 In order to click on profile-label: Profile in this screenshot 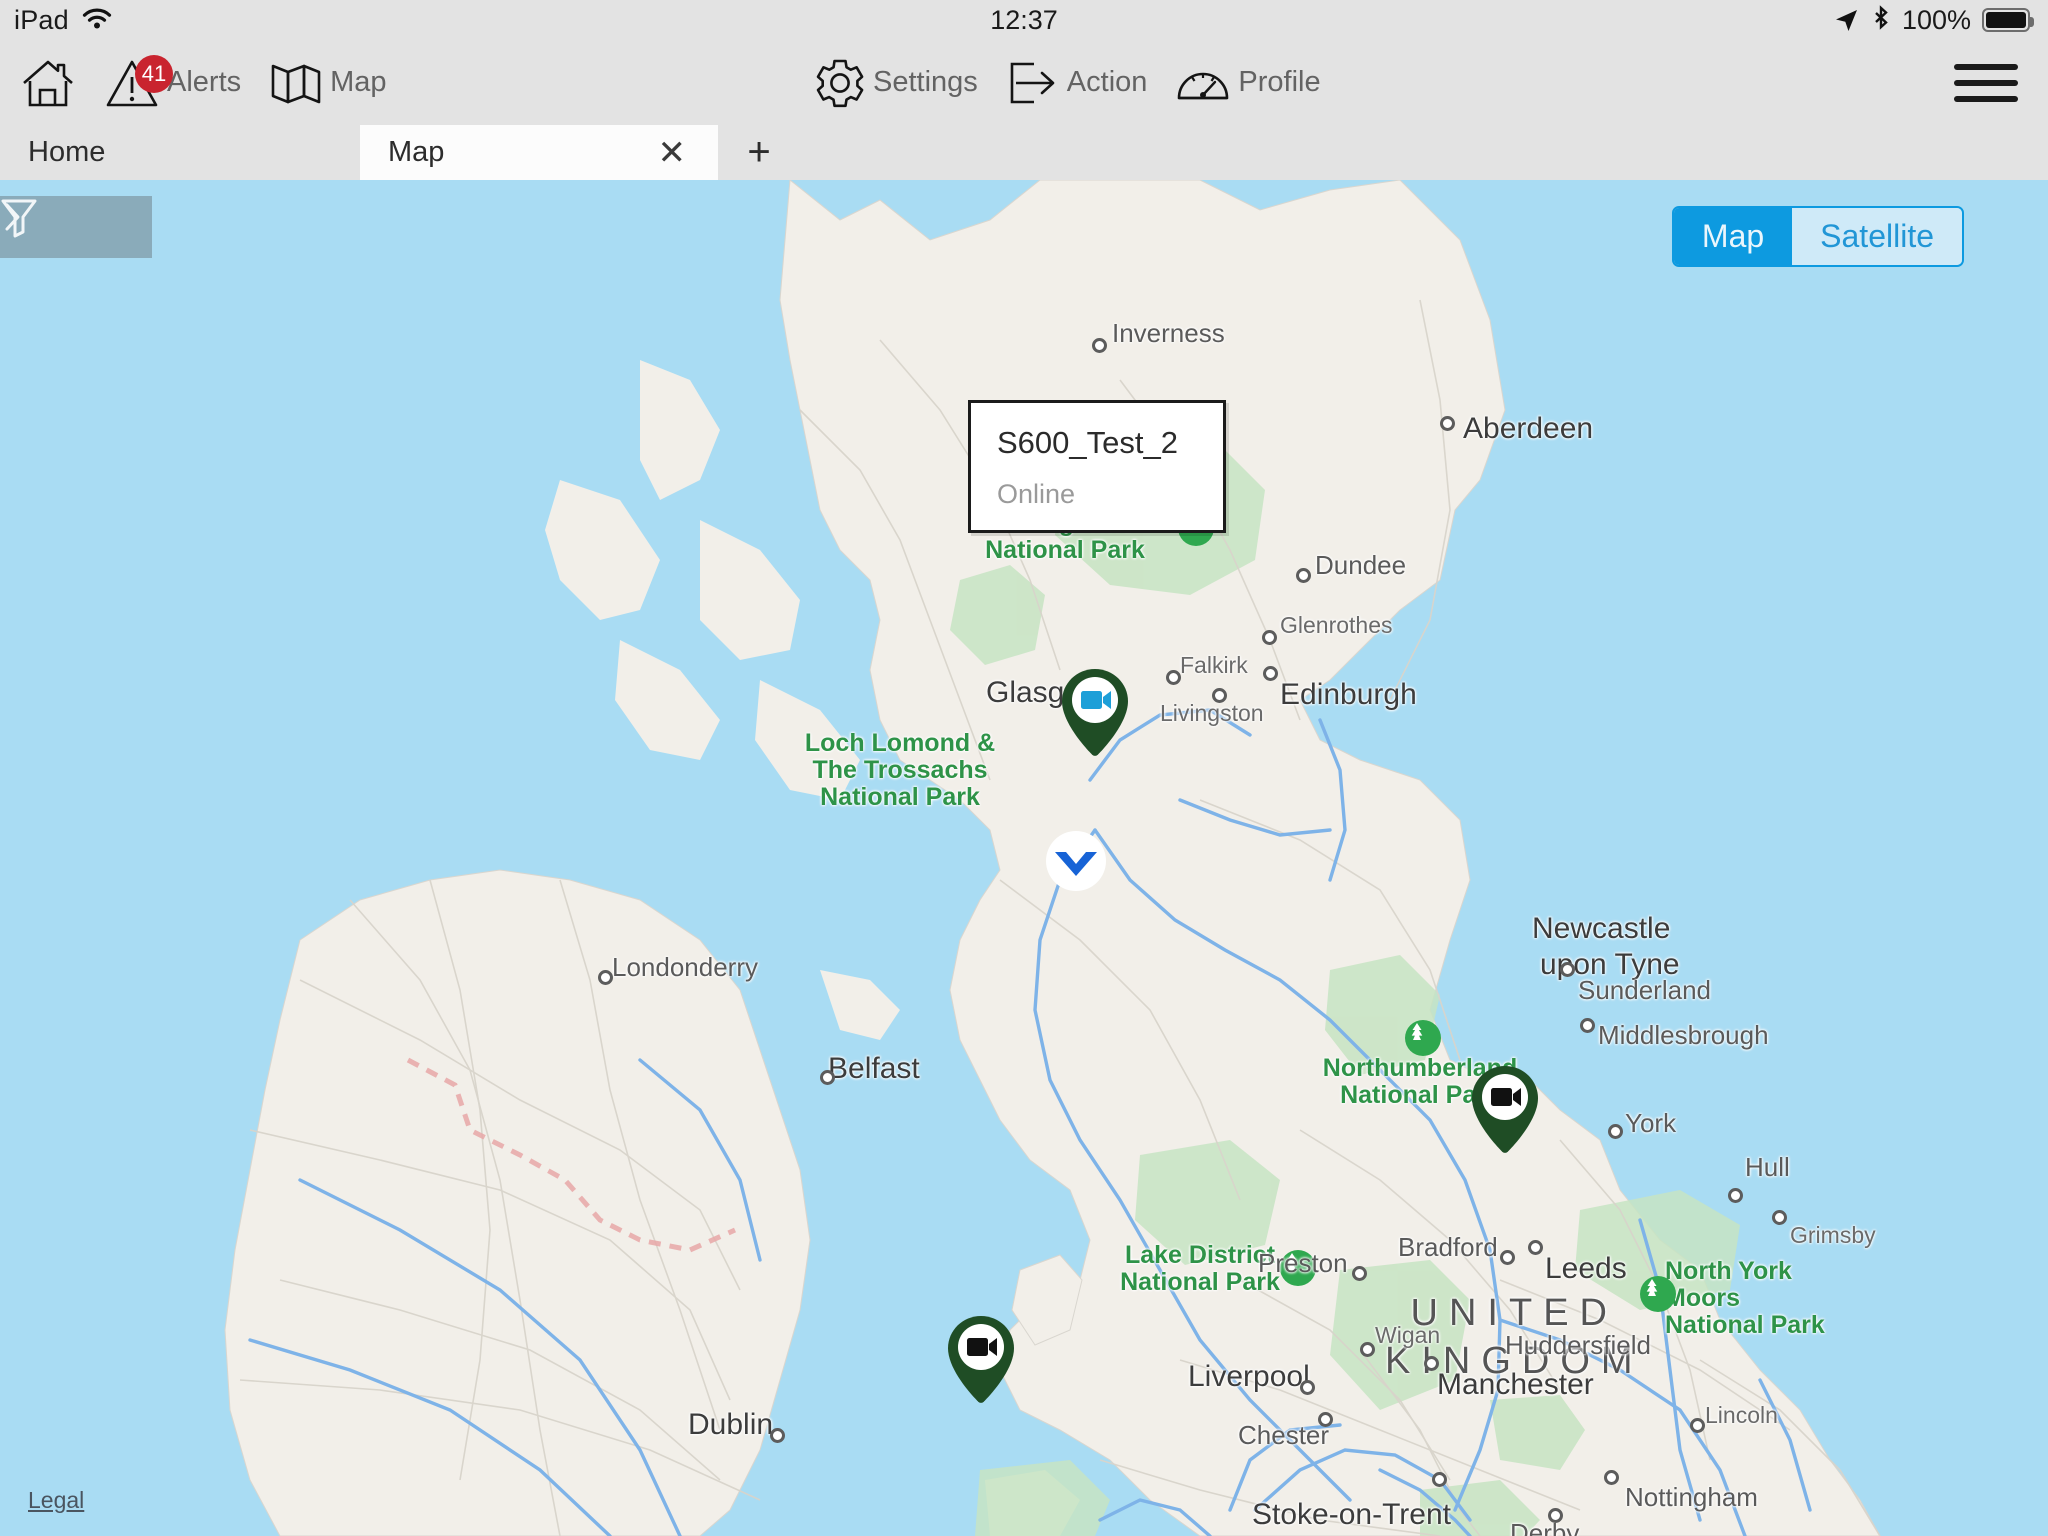, I will do `click(1279, 82)`.